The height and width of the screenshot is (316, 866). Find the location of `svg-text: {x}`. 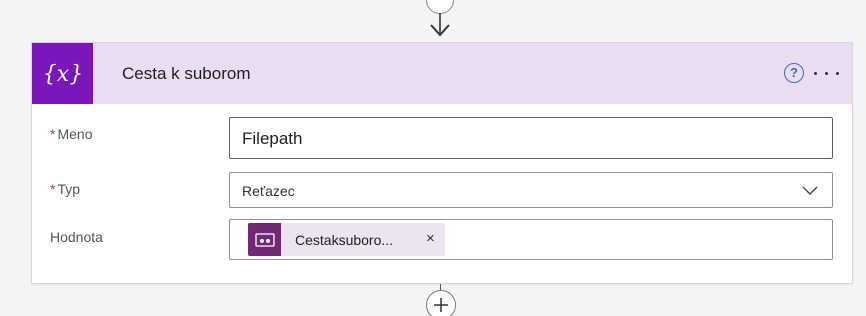

svg-text: {x} is located at coordinates (63, 74).